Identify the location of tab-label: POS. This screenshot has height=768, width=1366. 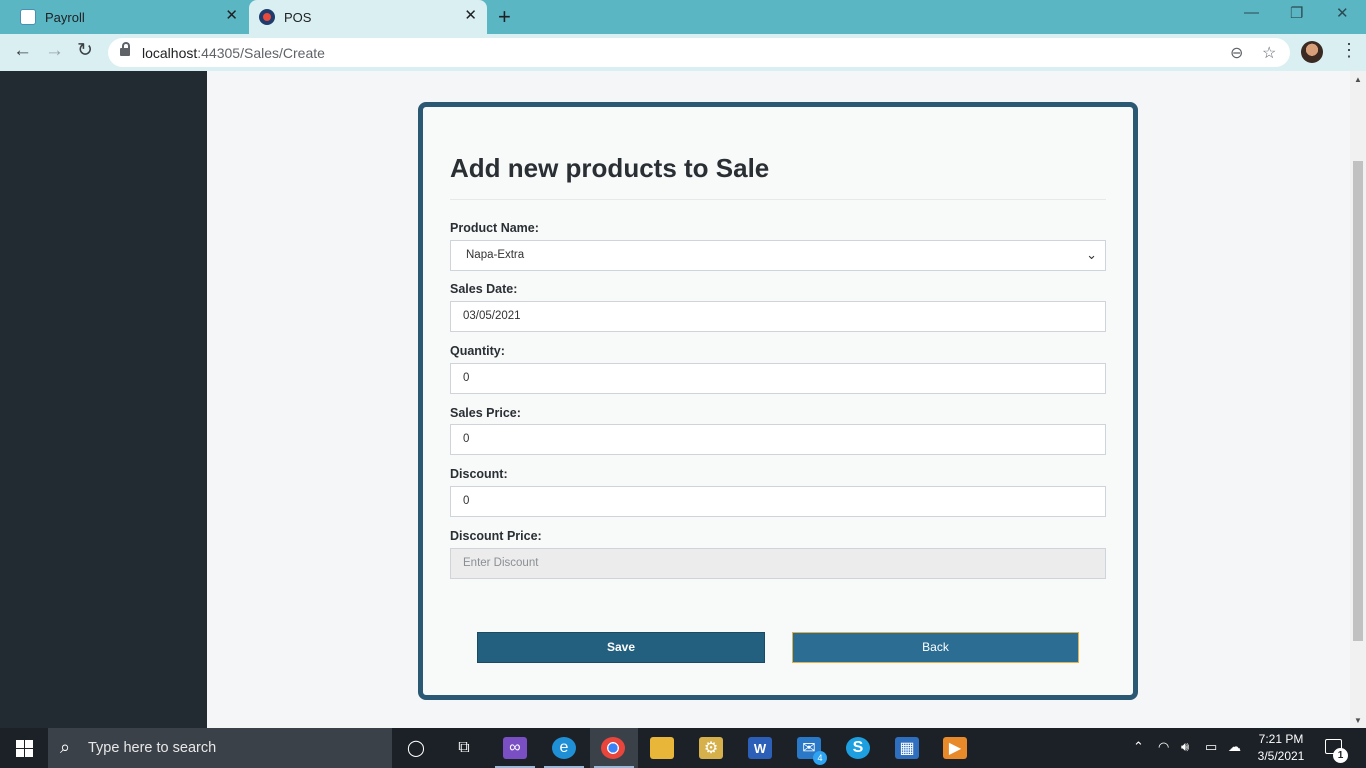
(298, 17).